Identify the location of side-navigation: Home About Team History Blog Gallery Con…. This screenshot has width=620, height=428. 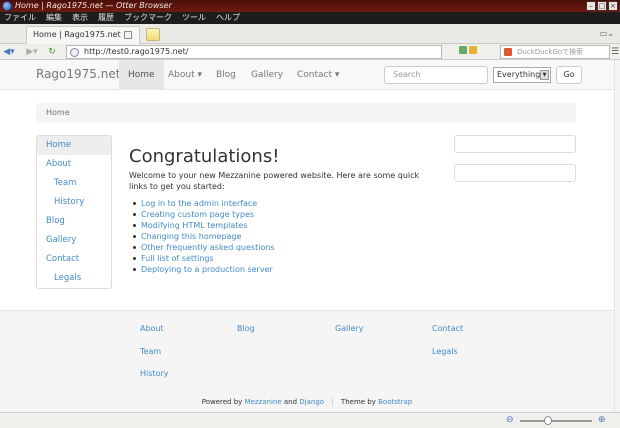
(74, 212).